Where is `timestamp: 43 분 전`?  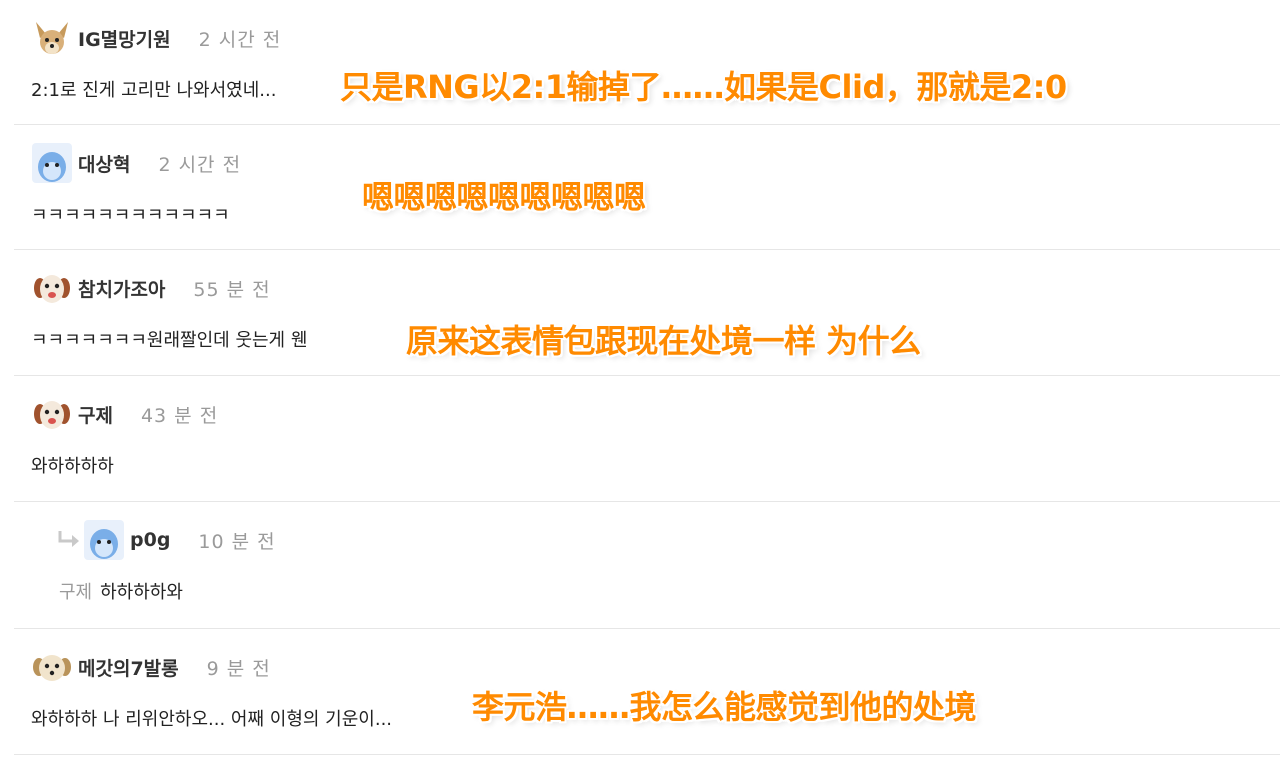
timestamp: 43 분 전 is located at coordinates (179, 415).